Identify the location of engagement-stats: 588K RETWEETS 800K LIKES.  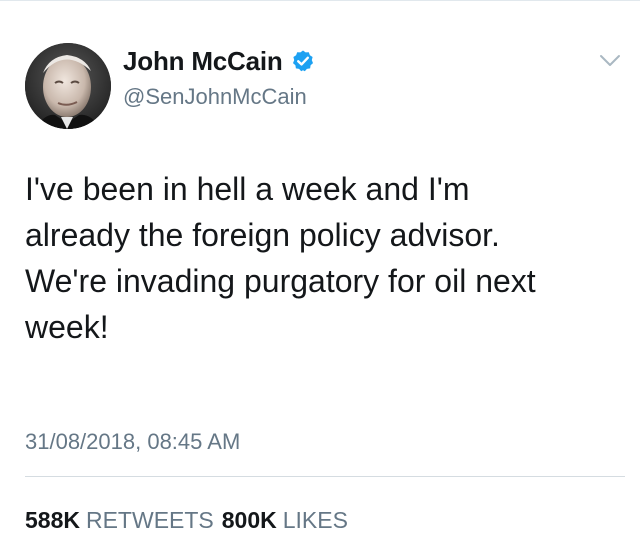
(186, 520).